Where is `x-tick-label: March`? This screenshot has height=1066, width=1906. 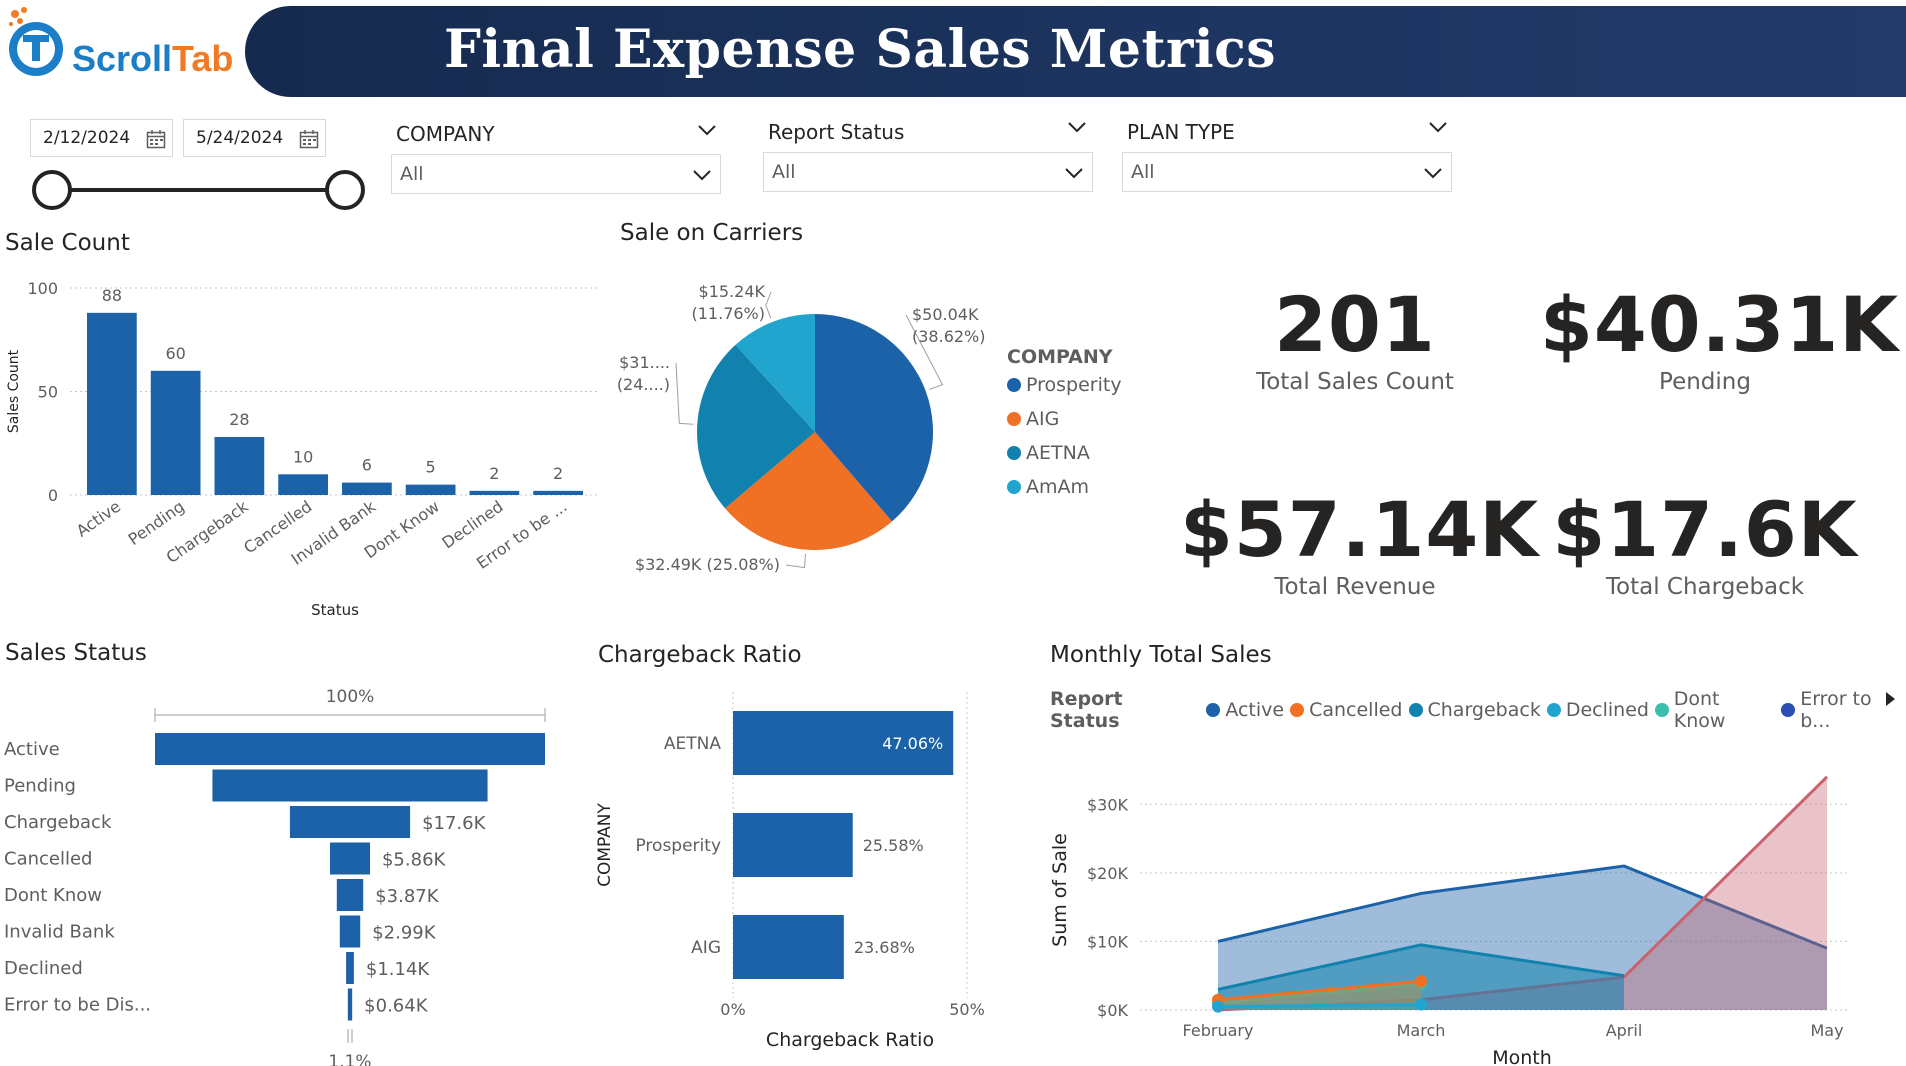 x-tick-label: March is located at coordinates (1421, 1030).